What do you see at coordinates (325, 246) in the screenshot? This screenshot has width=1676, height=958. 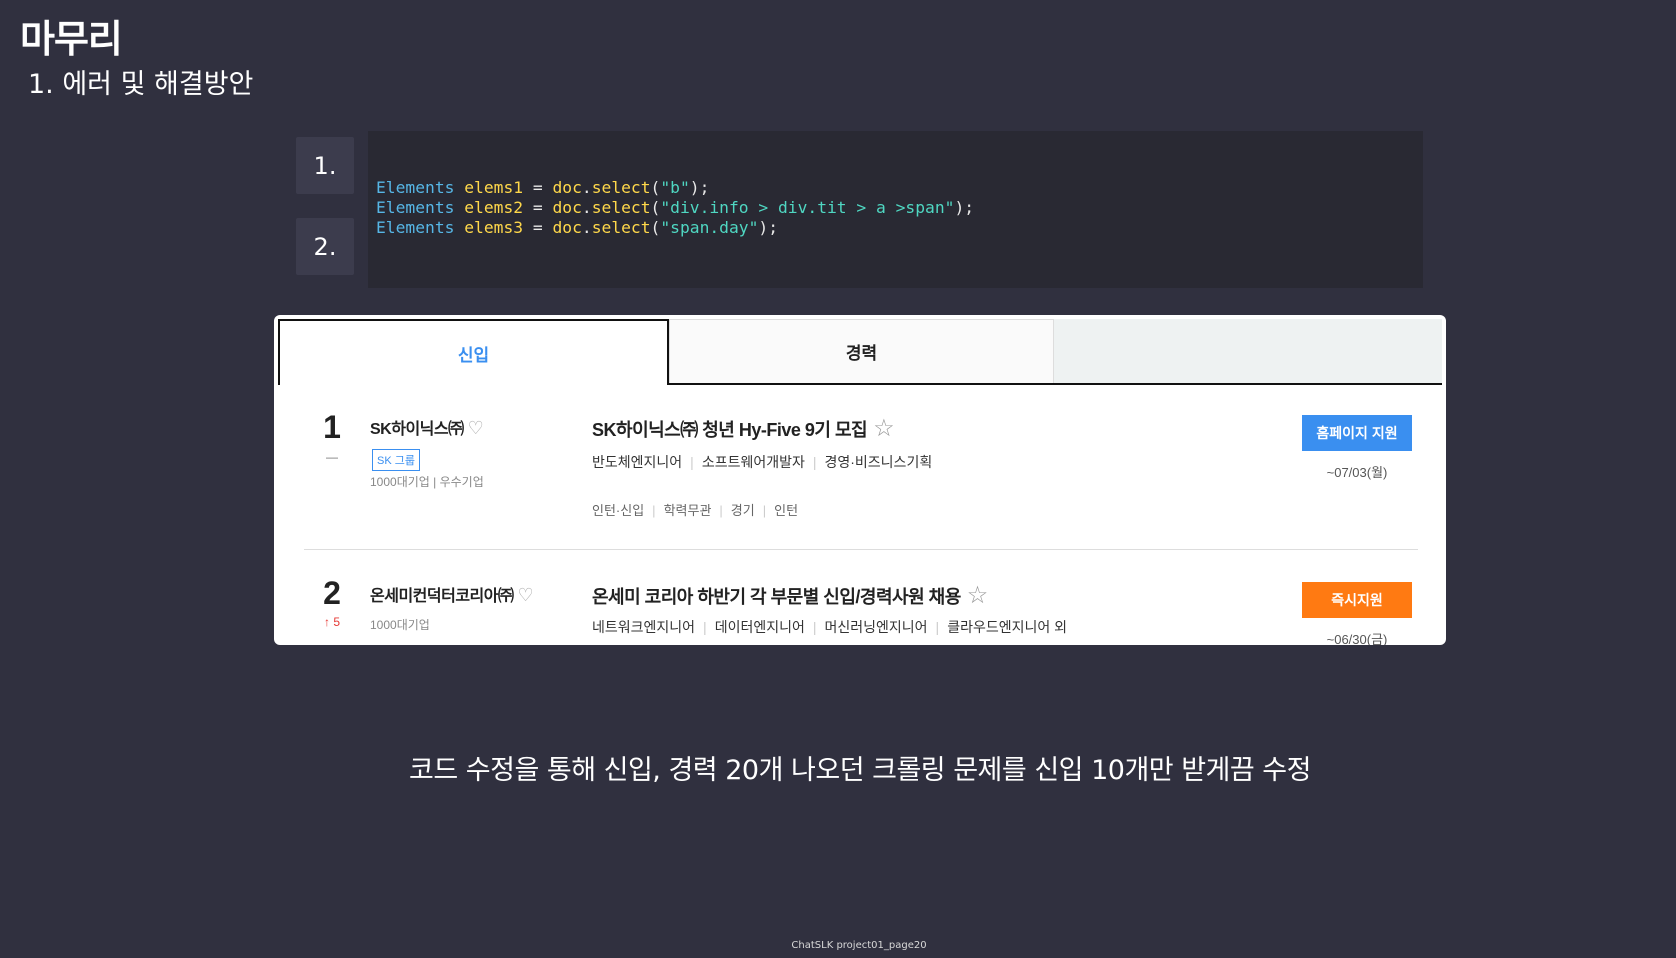 I see `step-number-2: 2.` at bounding box center [325, 246].